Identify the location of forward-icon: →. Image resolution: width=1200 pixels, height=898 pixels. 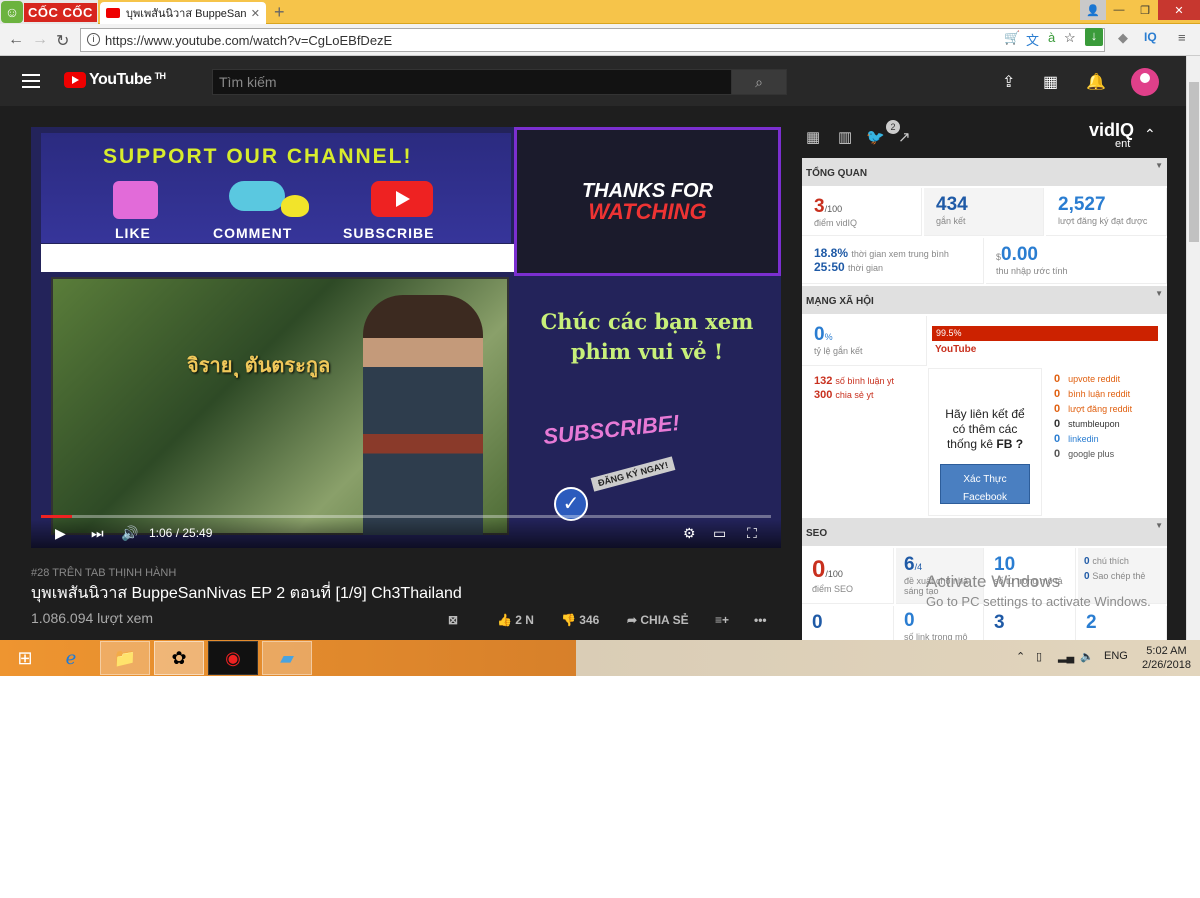
(40, 40).